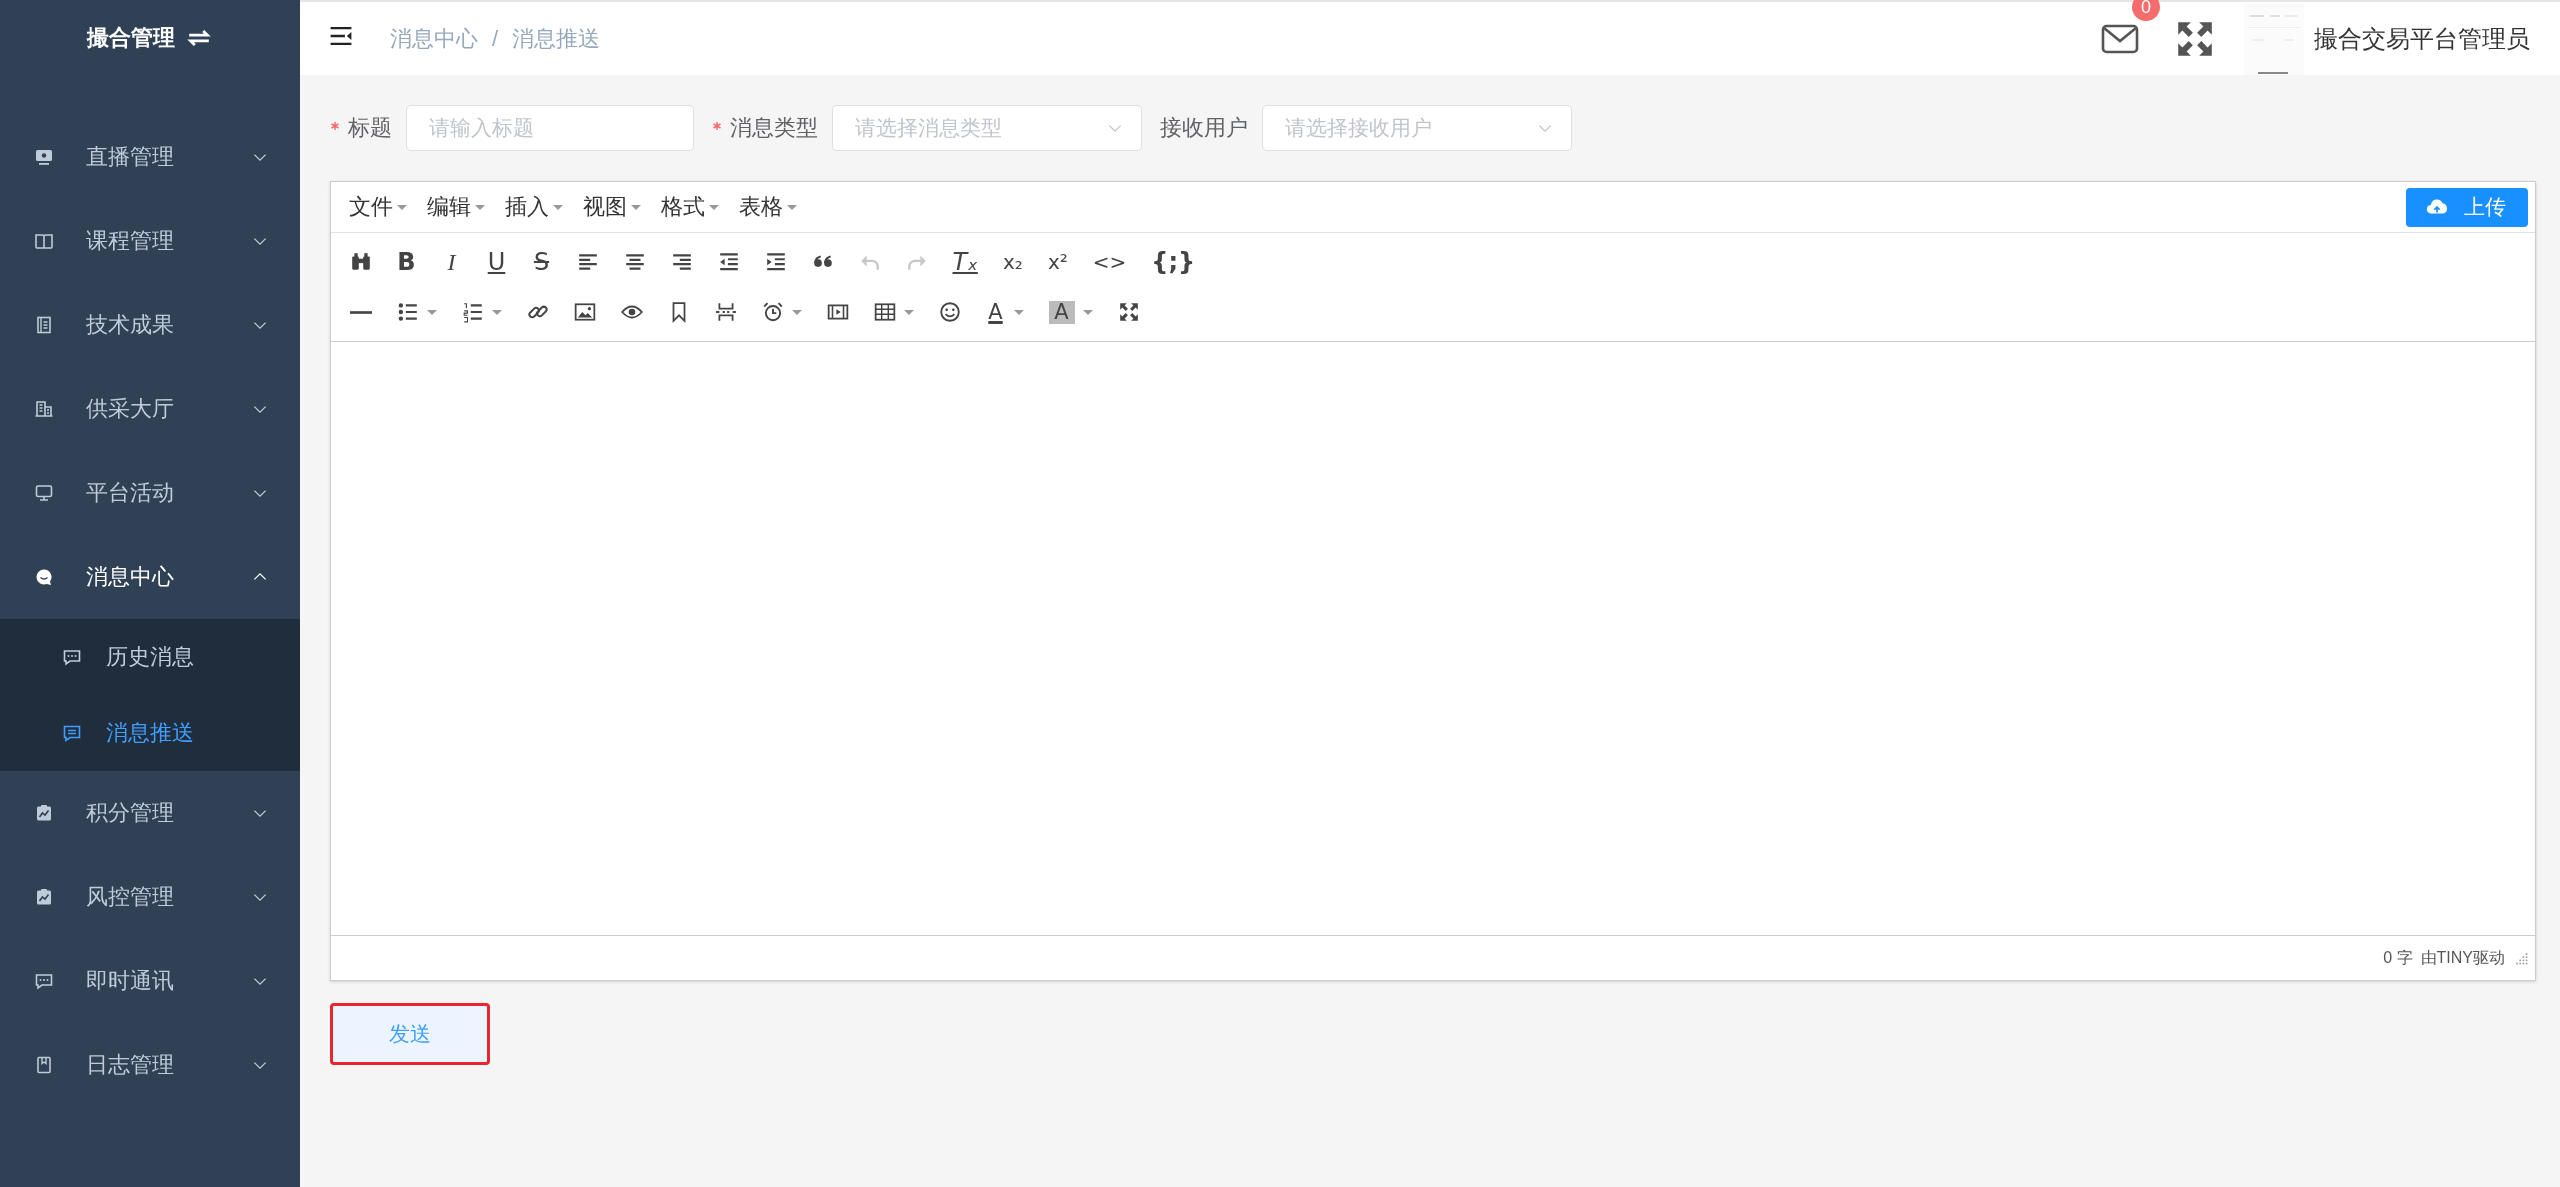 The image size is (2560, 1187). I want to click on sidebar-item-label: 直播管理, so click(130, 157).